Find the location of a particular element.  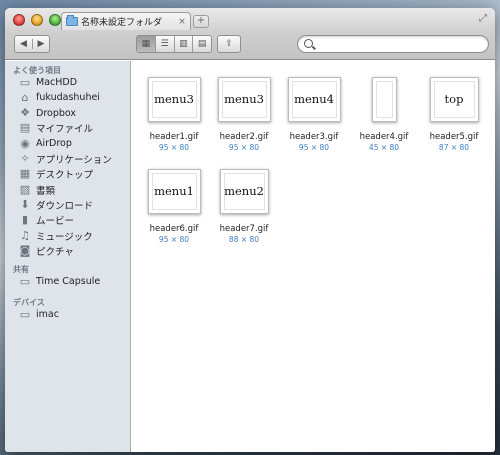

share-button: ⇪ is located at coordinates (229, 44).